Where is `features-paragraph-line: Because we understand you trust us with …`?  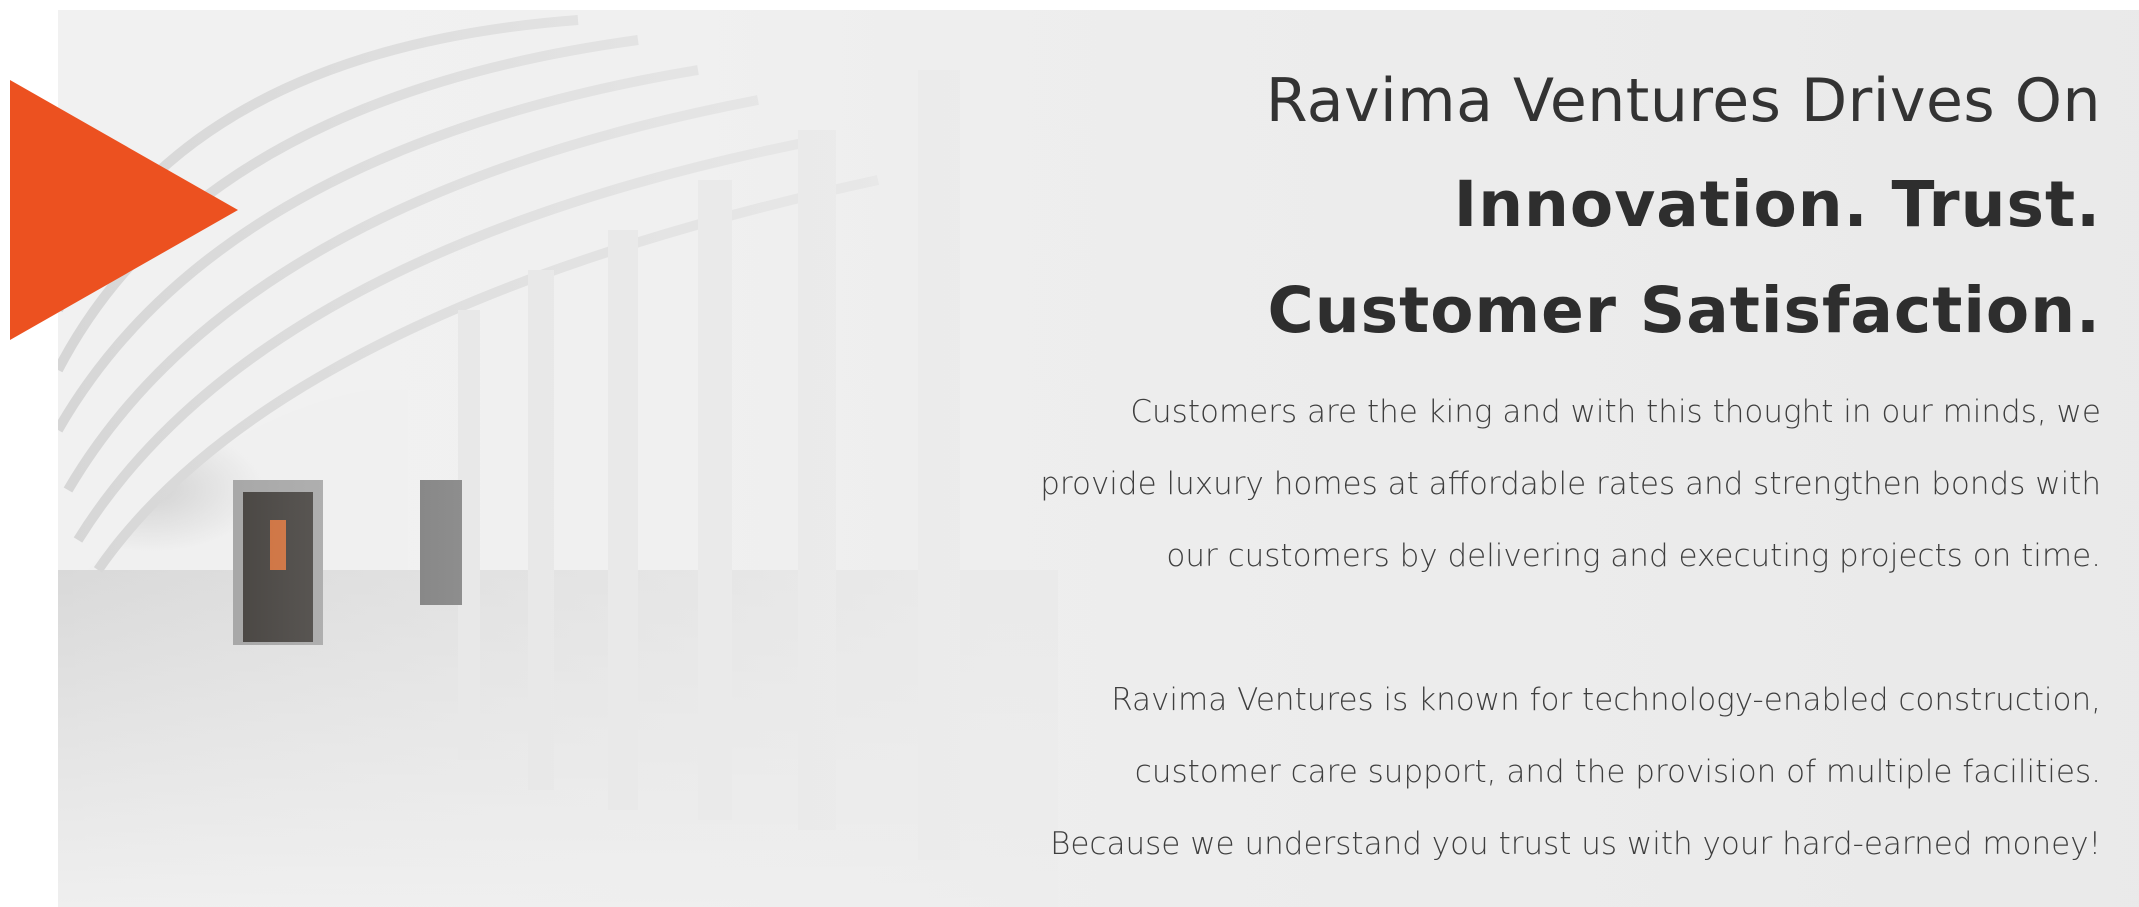
features-paragraph-line: Because we understand you trust us with … is located at coordinates (1575, 844).